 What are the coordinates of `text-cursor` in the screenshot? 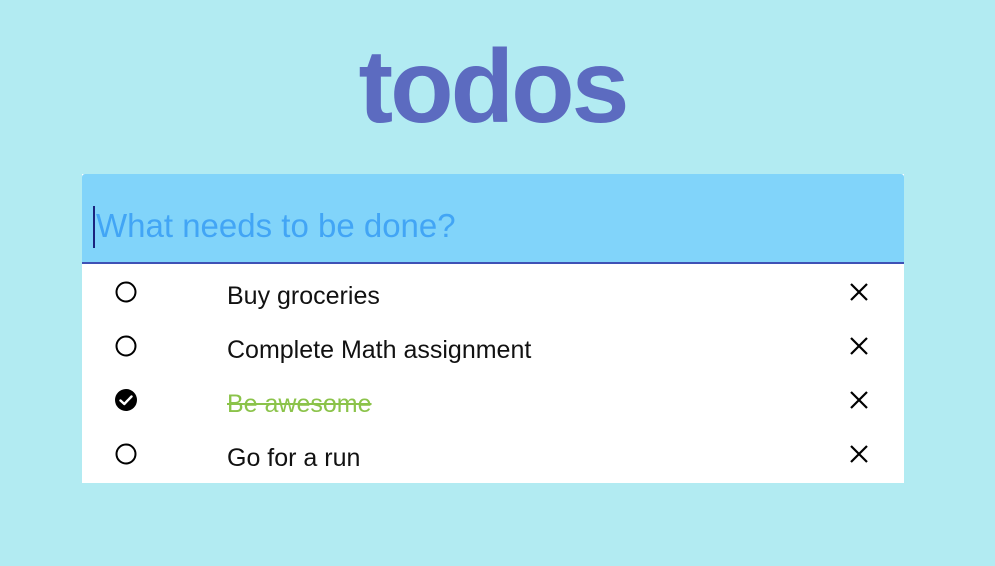 It's located at (94, 227).